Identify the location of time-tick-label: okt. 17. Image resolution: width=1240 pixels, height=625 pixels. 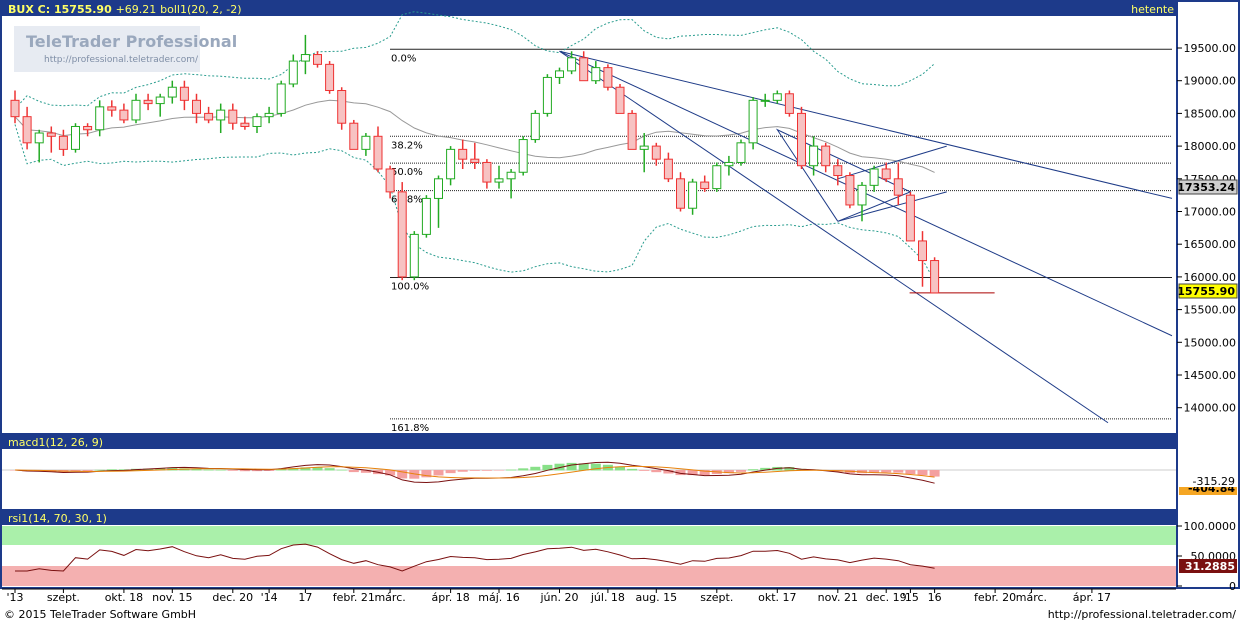
(777, 597).